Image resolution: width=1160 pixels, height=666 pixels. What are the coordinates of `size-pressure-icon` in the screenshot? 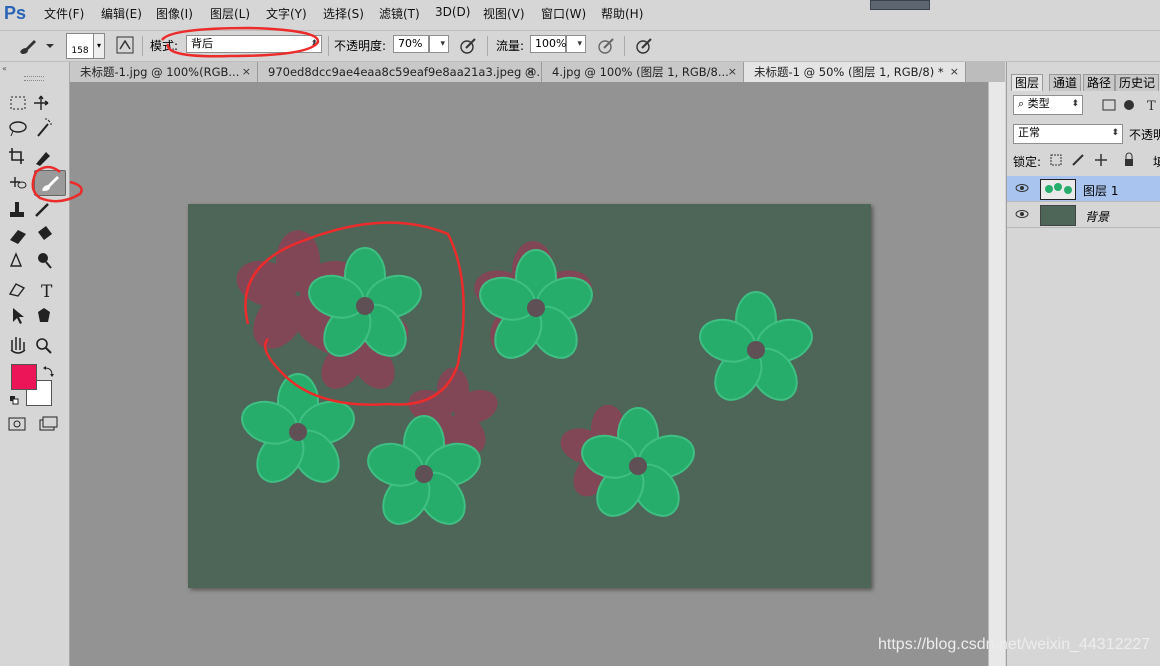 It's located at (644, 46).